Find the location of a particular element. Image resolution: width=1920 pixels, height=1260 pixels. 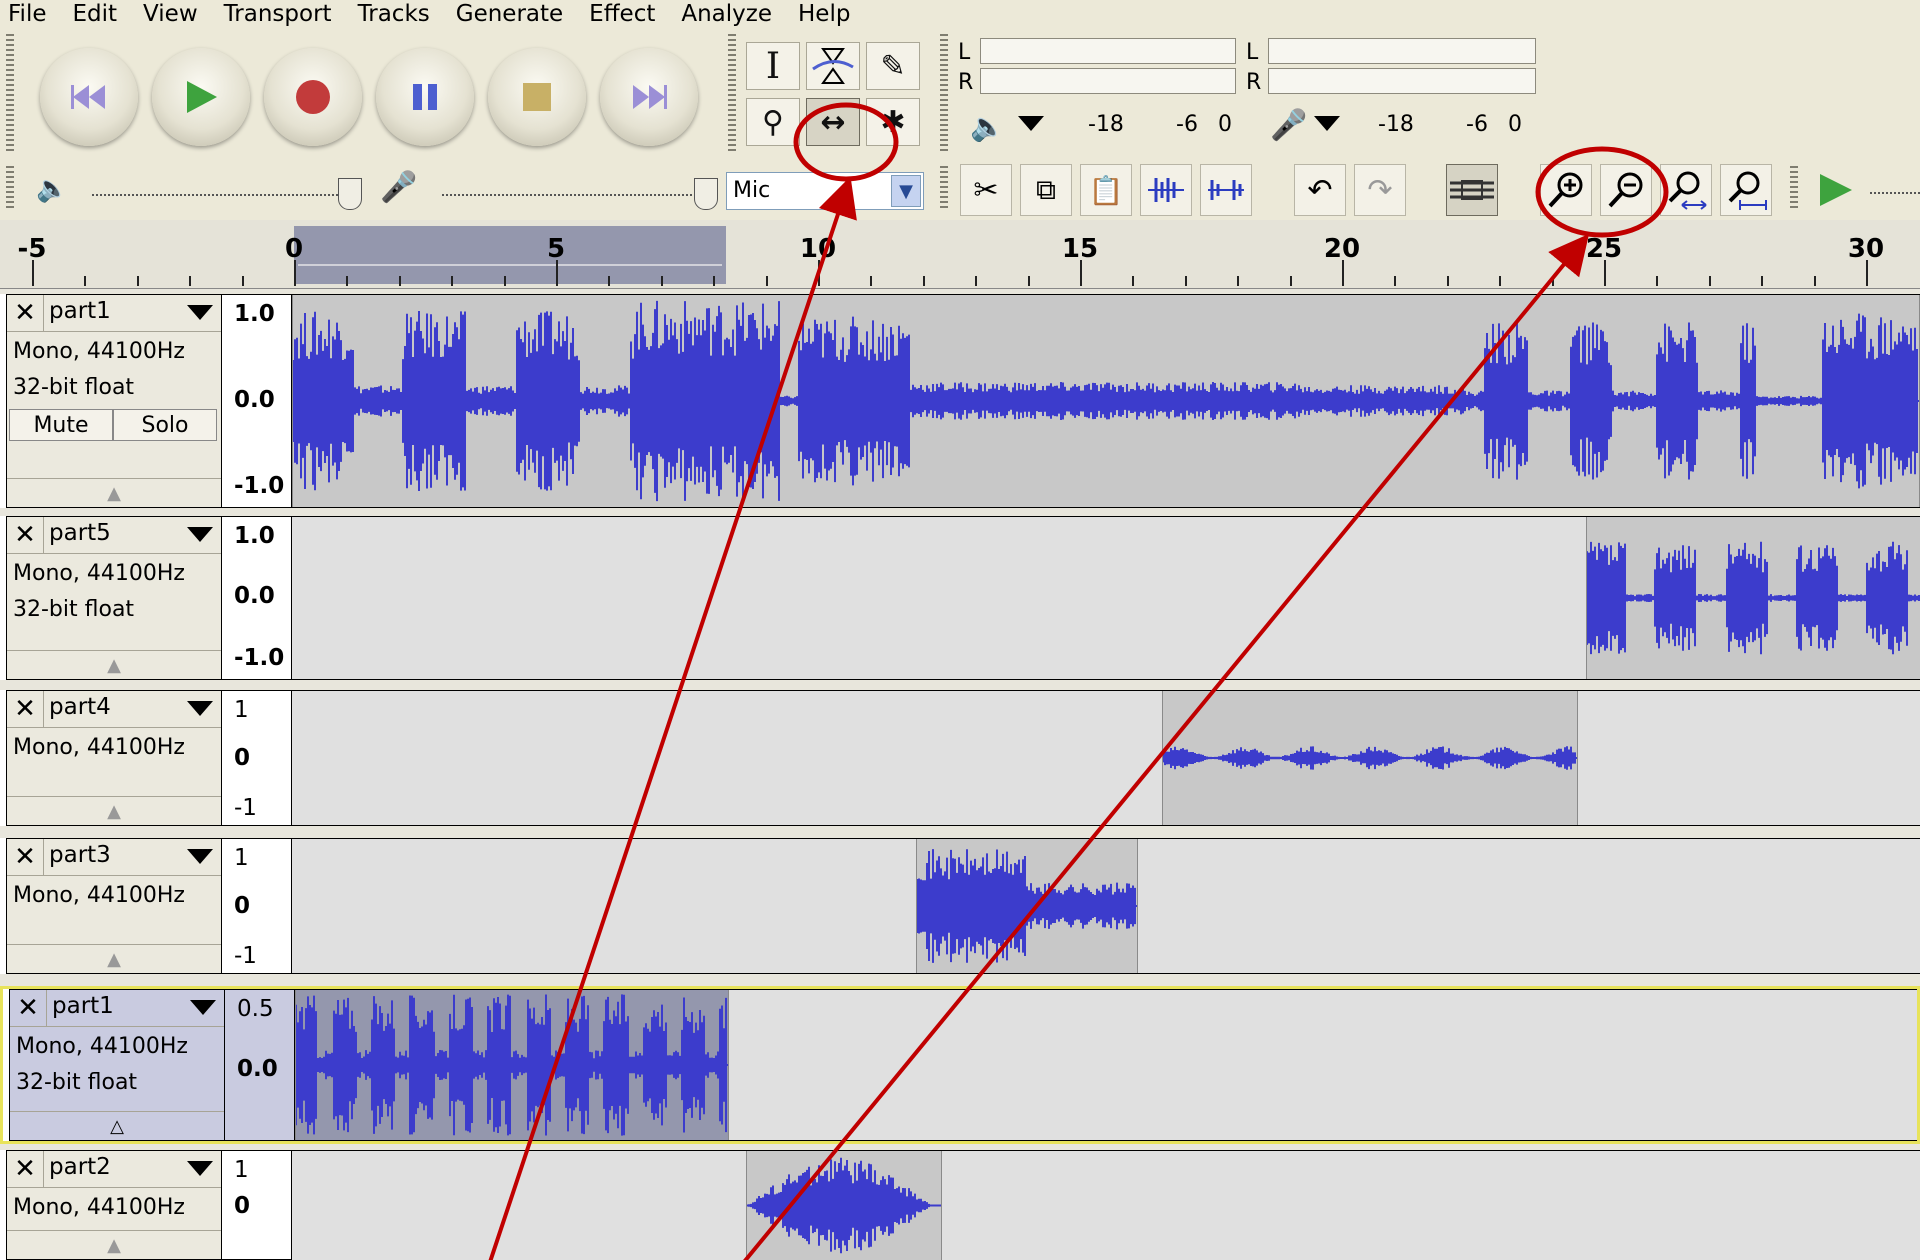

multi-tool-button: ✱ is located at coordinates (893, 122).